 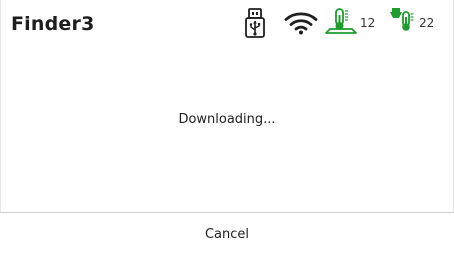 What do you see at coordinates (341, 21) in the screenshot?
I see `heated-bed-thermometer-icon` at bounding box center [341, 21].